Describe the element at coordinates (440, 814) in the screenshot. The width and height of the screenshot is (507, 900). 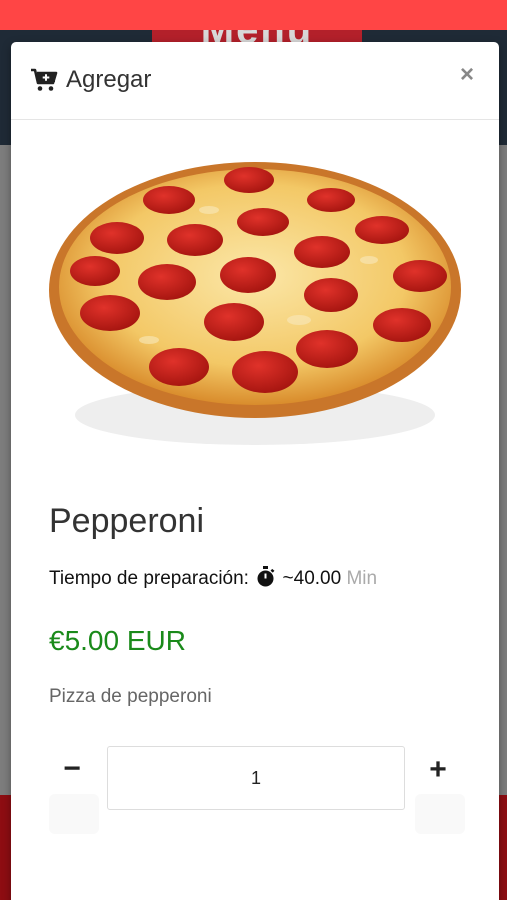
I see `plus-button-shadow` at that location.